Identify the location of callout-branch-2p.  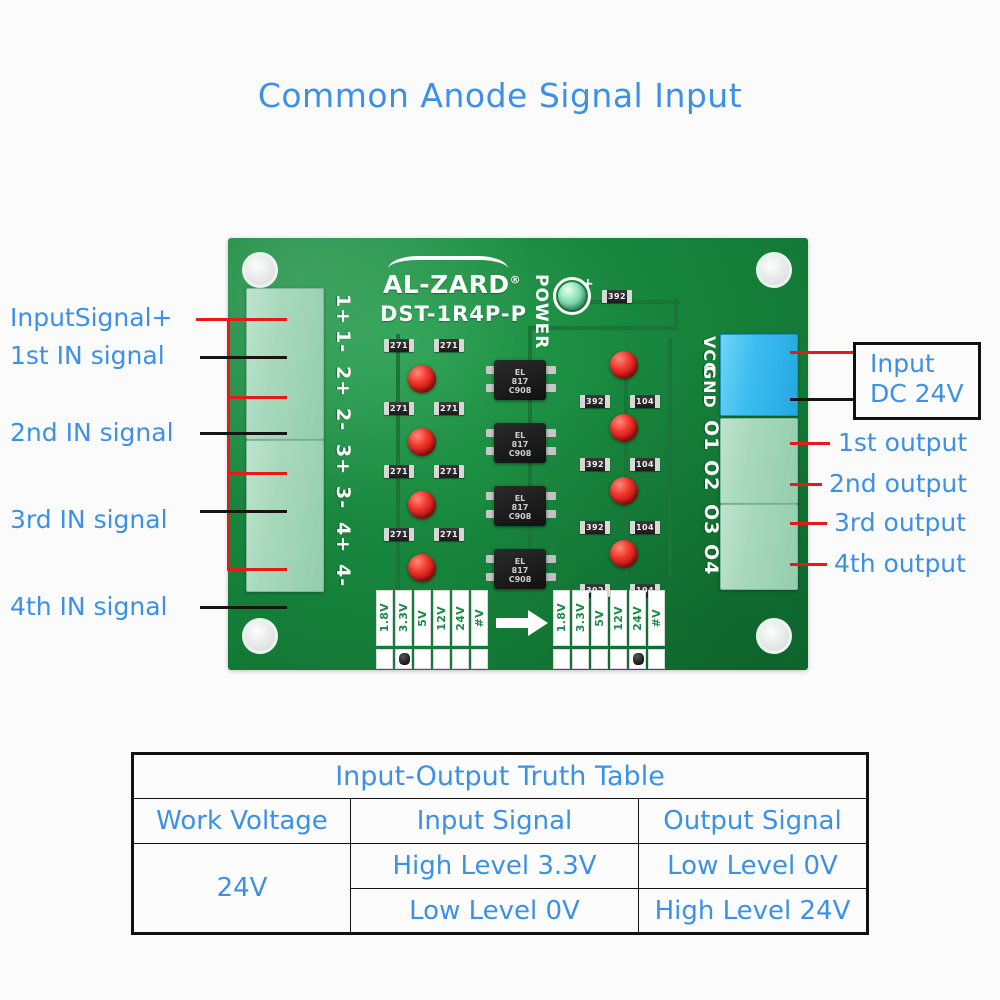
(257, 397).